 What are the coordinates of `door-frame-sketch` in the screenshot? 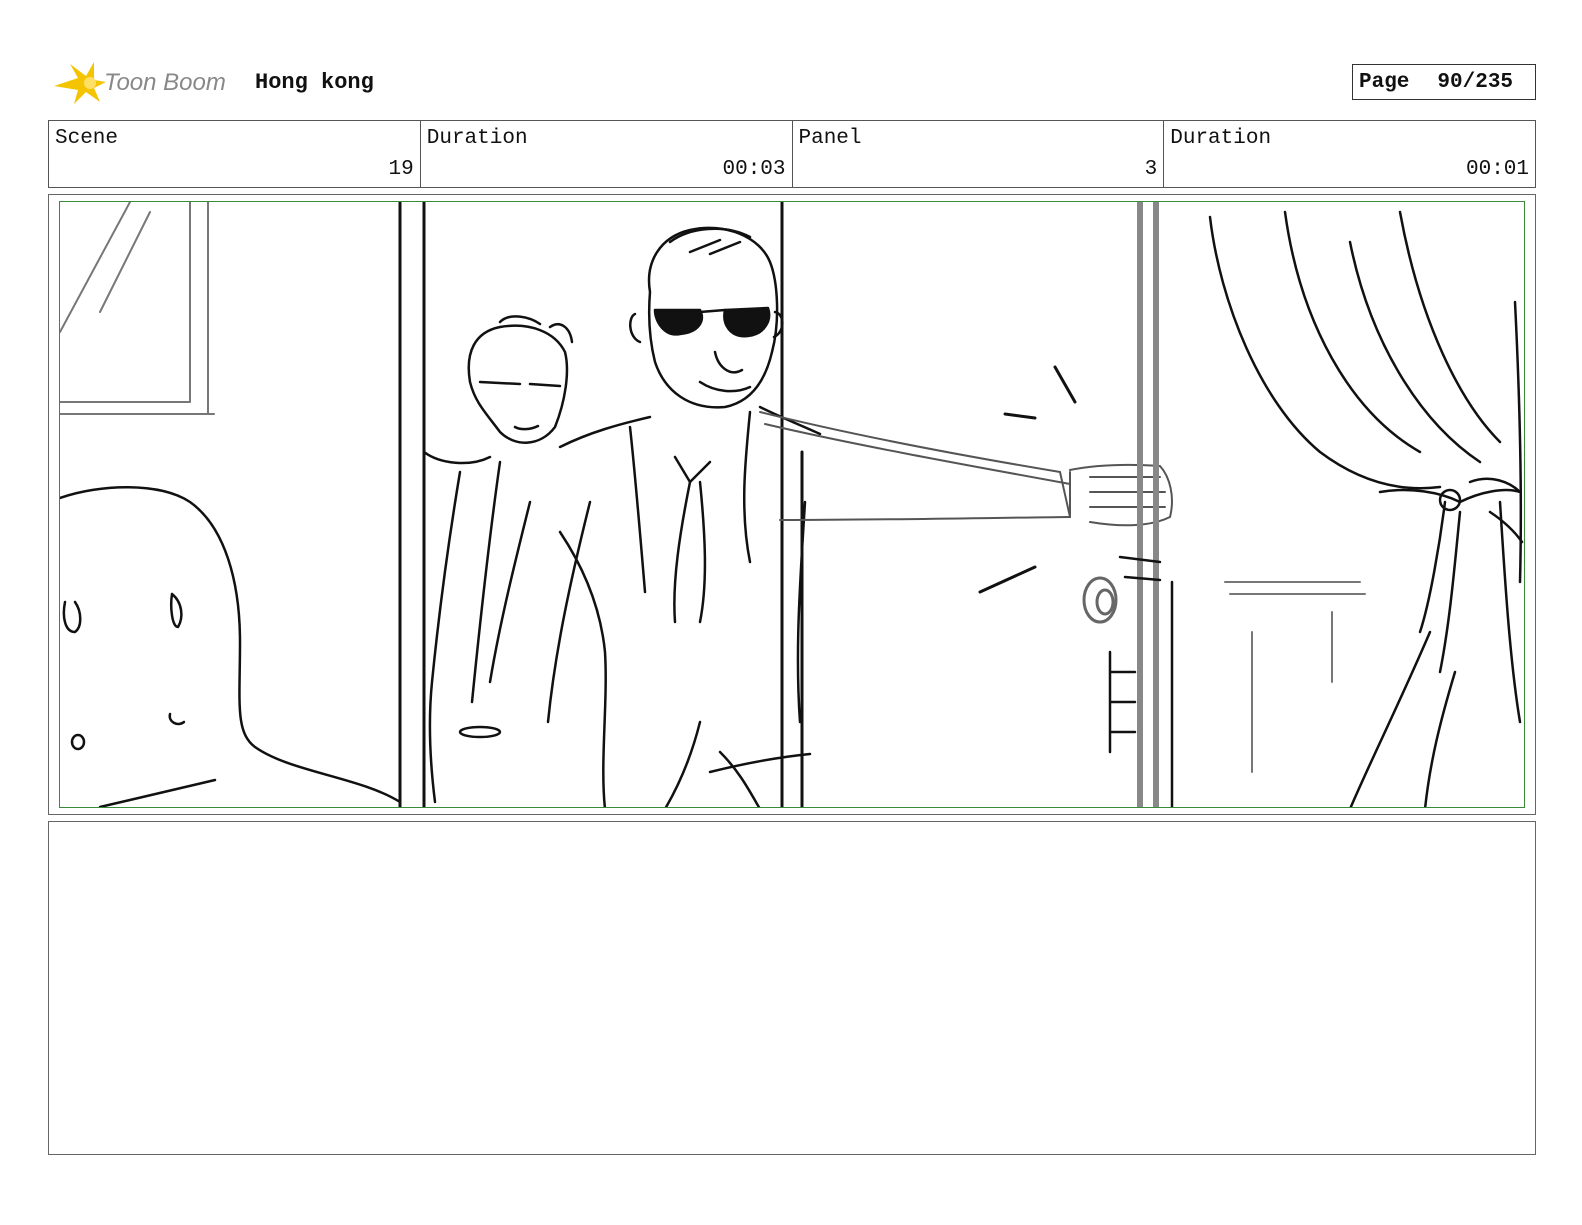 It's located at (601, 504).